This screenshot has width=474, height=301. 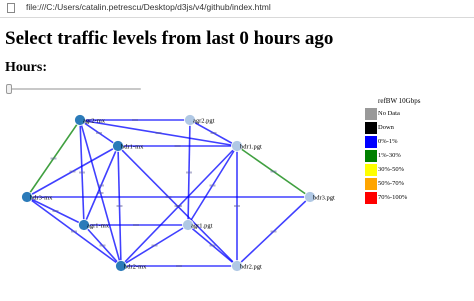 I want to click on legend-label: 0%-1%, so click(x=388, y=141).